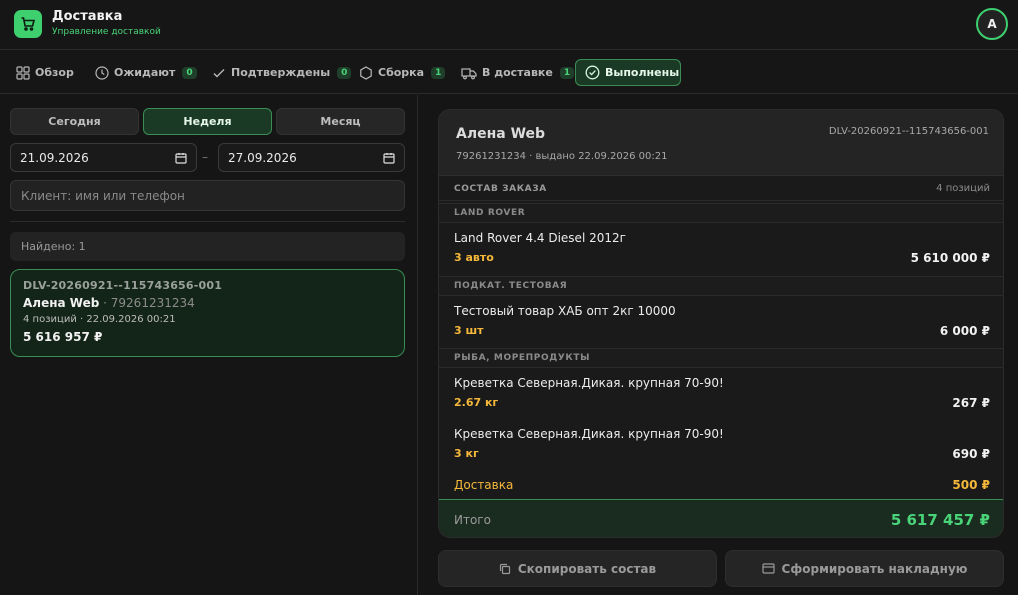 This screenshot has width=1018, height=595. What do you see at coordinates (474, 257) in the screenshot?
I see `item-qty: 3 авто` at bounding box center [474, 257].